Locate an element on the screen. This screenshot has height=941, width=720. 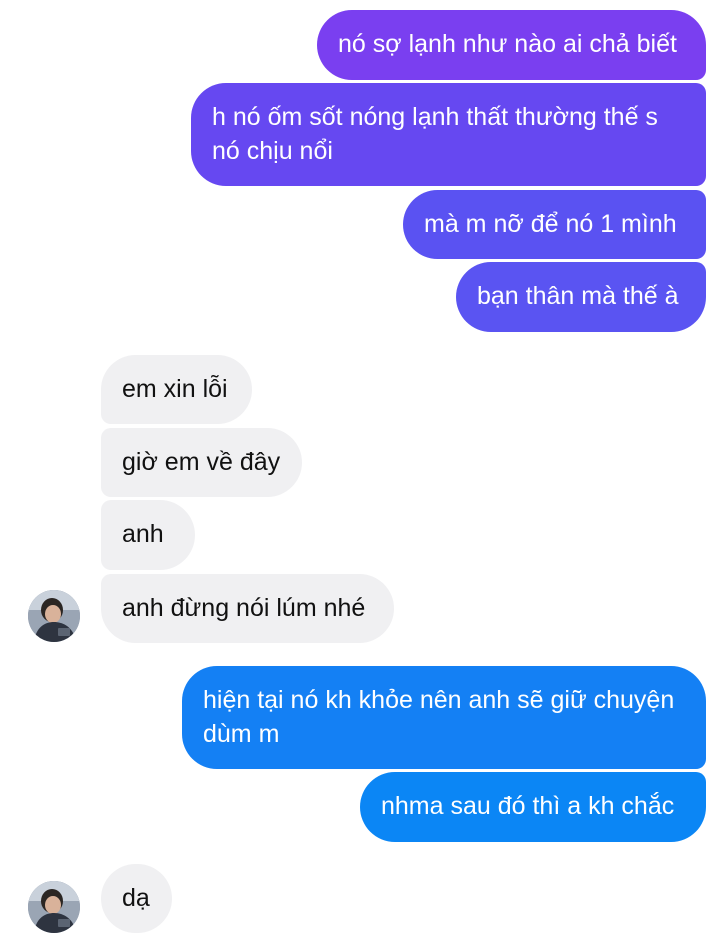
message-text: dạ is located at coordinates (136, 898).